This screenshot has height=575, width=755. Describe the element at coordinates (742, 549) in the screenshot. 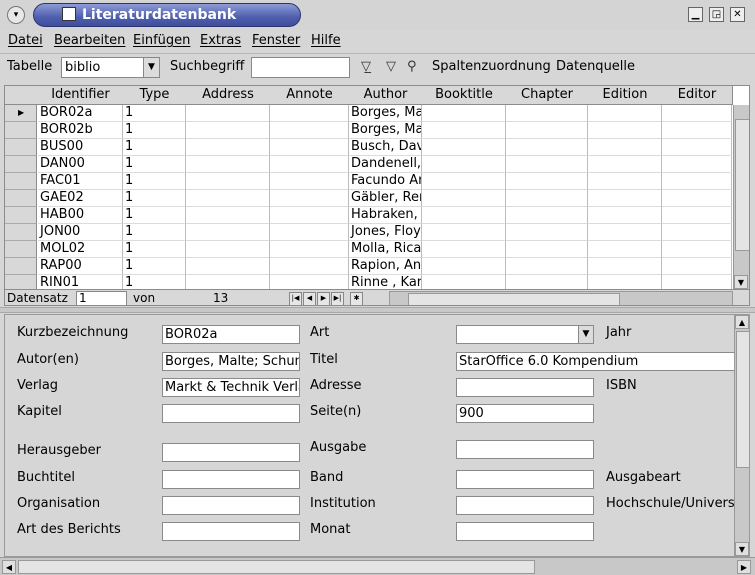

I see `form-scroll-down-arrow: ▼` at that location.